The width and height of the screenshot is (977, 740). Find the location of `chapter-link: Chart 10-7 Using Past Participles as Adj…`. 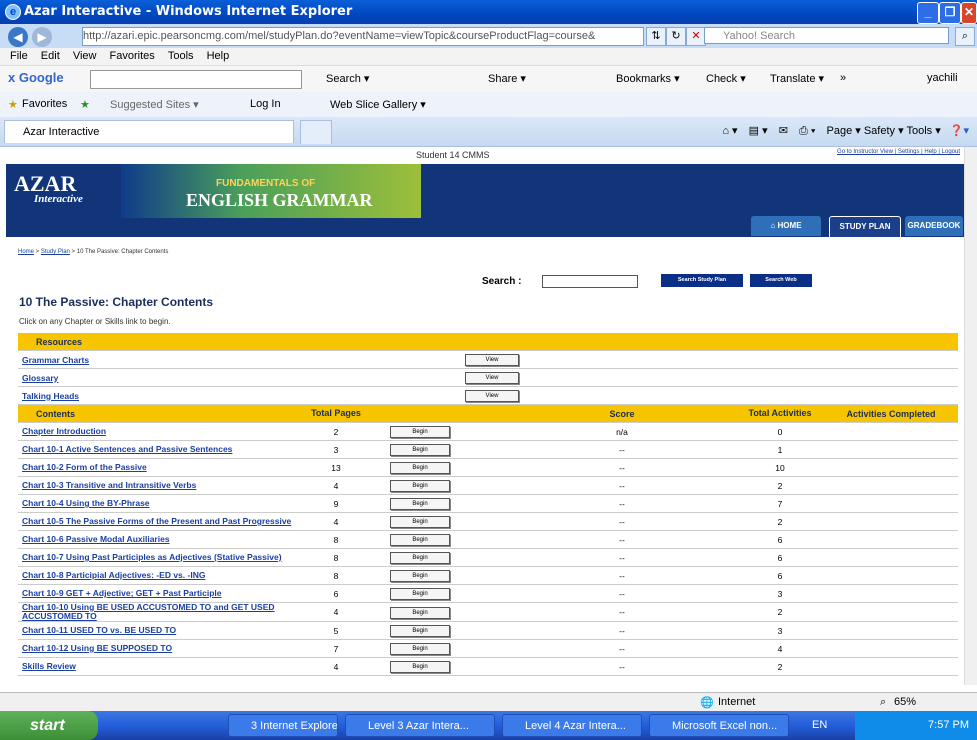

chapter-link: Chart 10-7 Using Past Participles as Adj… is located at coordinates (152, 557).